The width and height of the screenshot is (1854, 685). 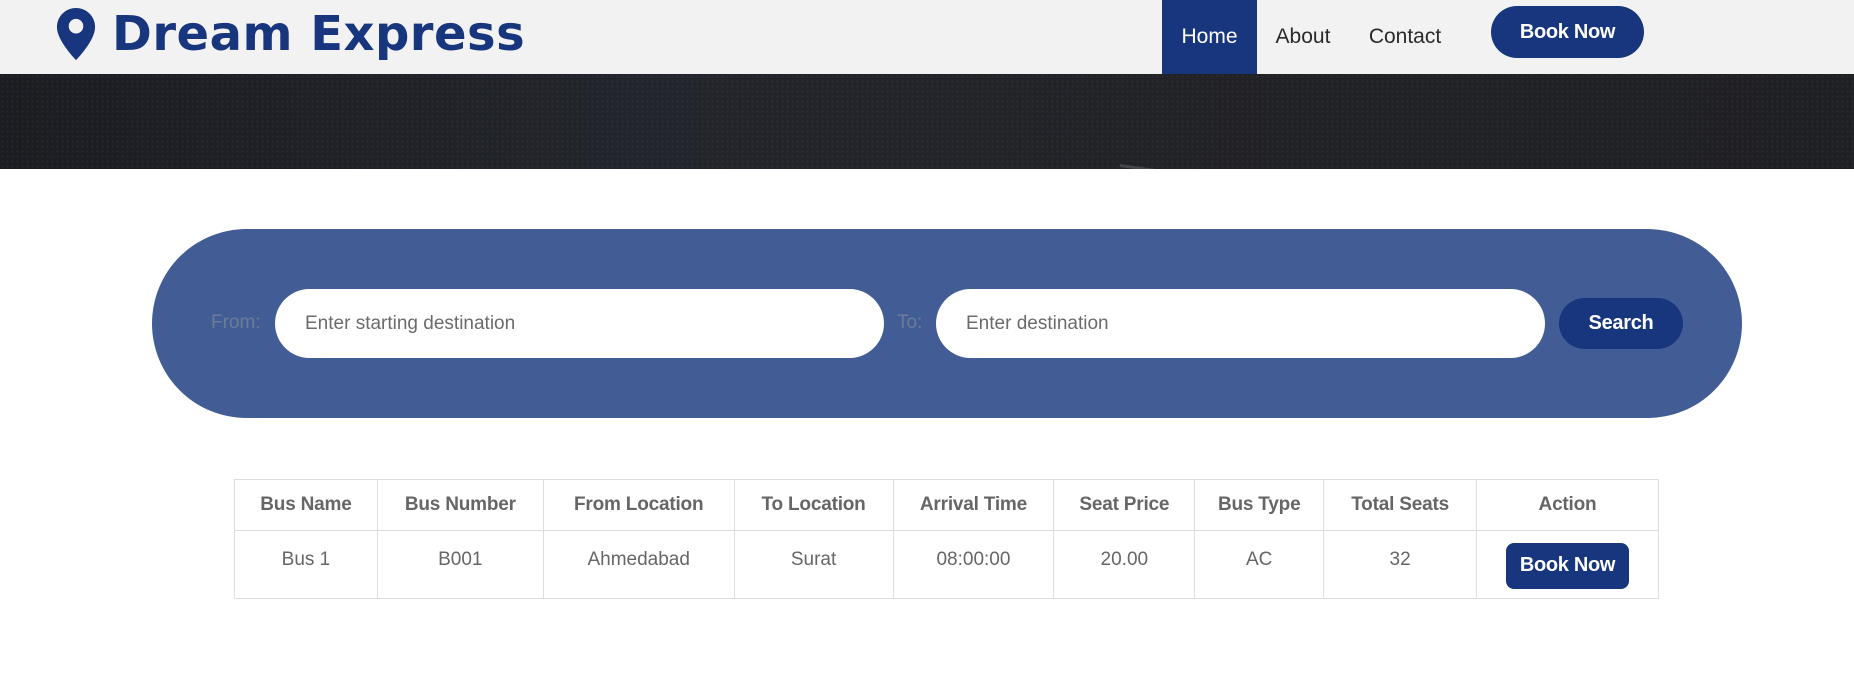 I want to click on column-header-bus-name: Bus Name, so click(x=306, y=505).